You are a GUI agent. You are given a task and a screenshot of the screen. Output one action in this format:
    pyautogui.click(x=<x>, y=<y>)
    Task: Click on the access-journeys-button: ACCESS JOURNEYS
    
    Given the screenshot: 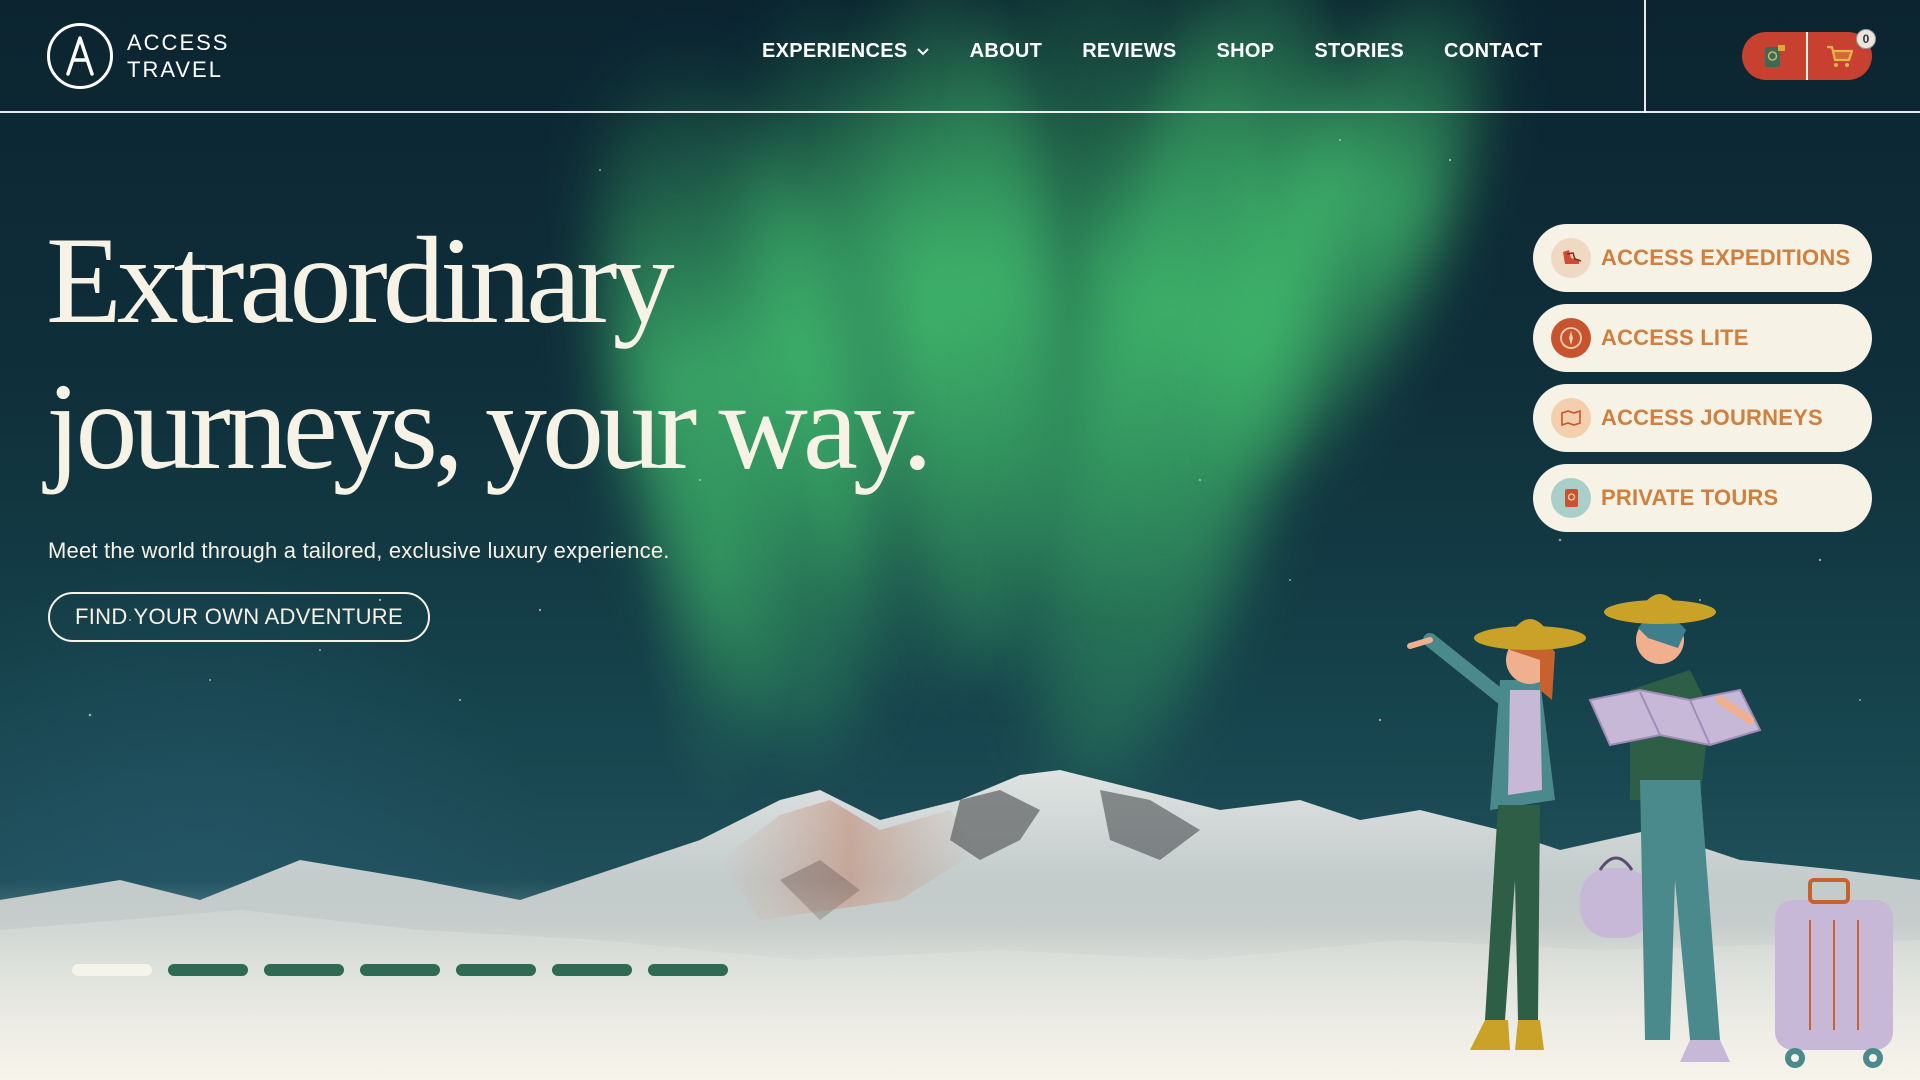 What is the action you would take?
    pyautogui.click(x=1702, y=418)
    